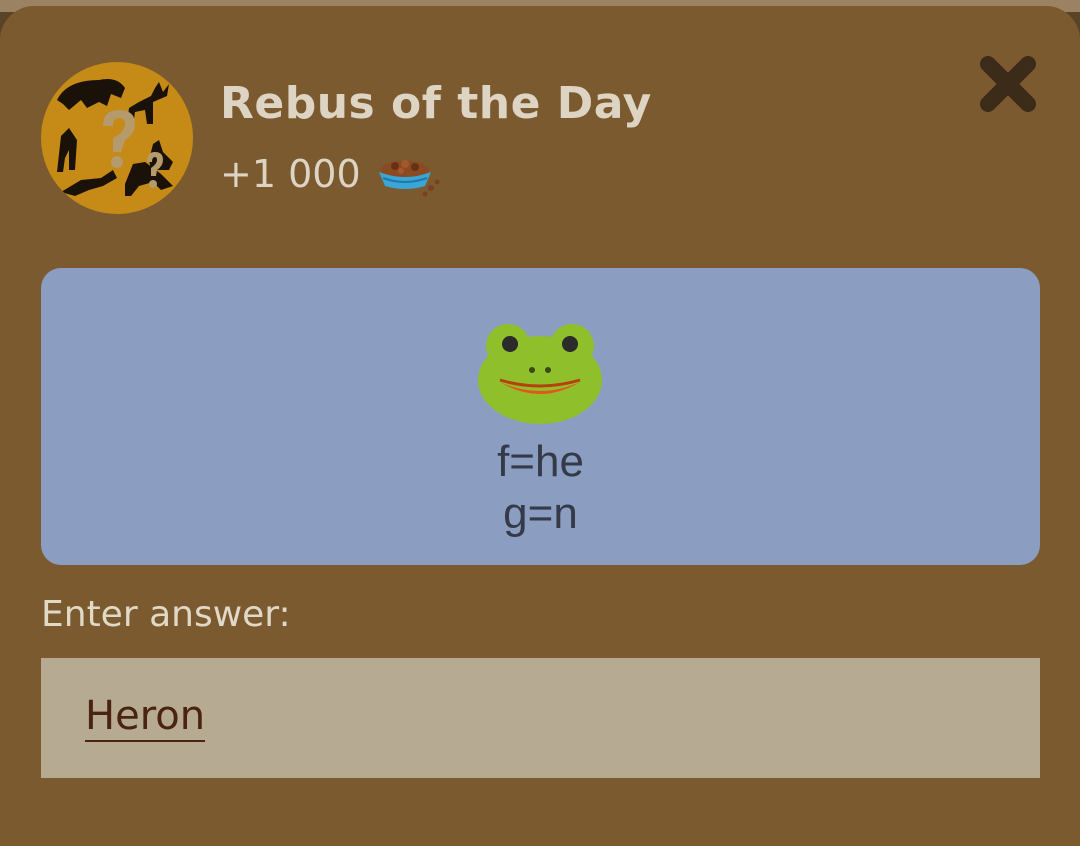  What do you see at coordinates (540, 513) in the screenshot?
I see `rebus-clue: g=n` at bounding box center [540, 513].